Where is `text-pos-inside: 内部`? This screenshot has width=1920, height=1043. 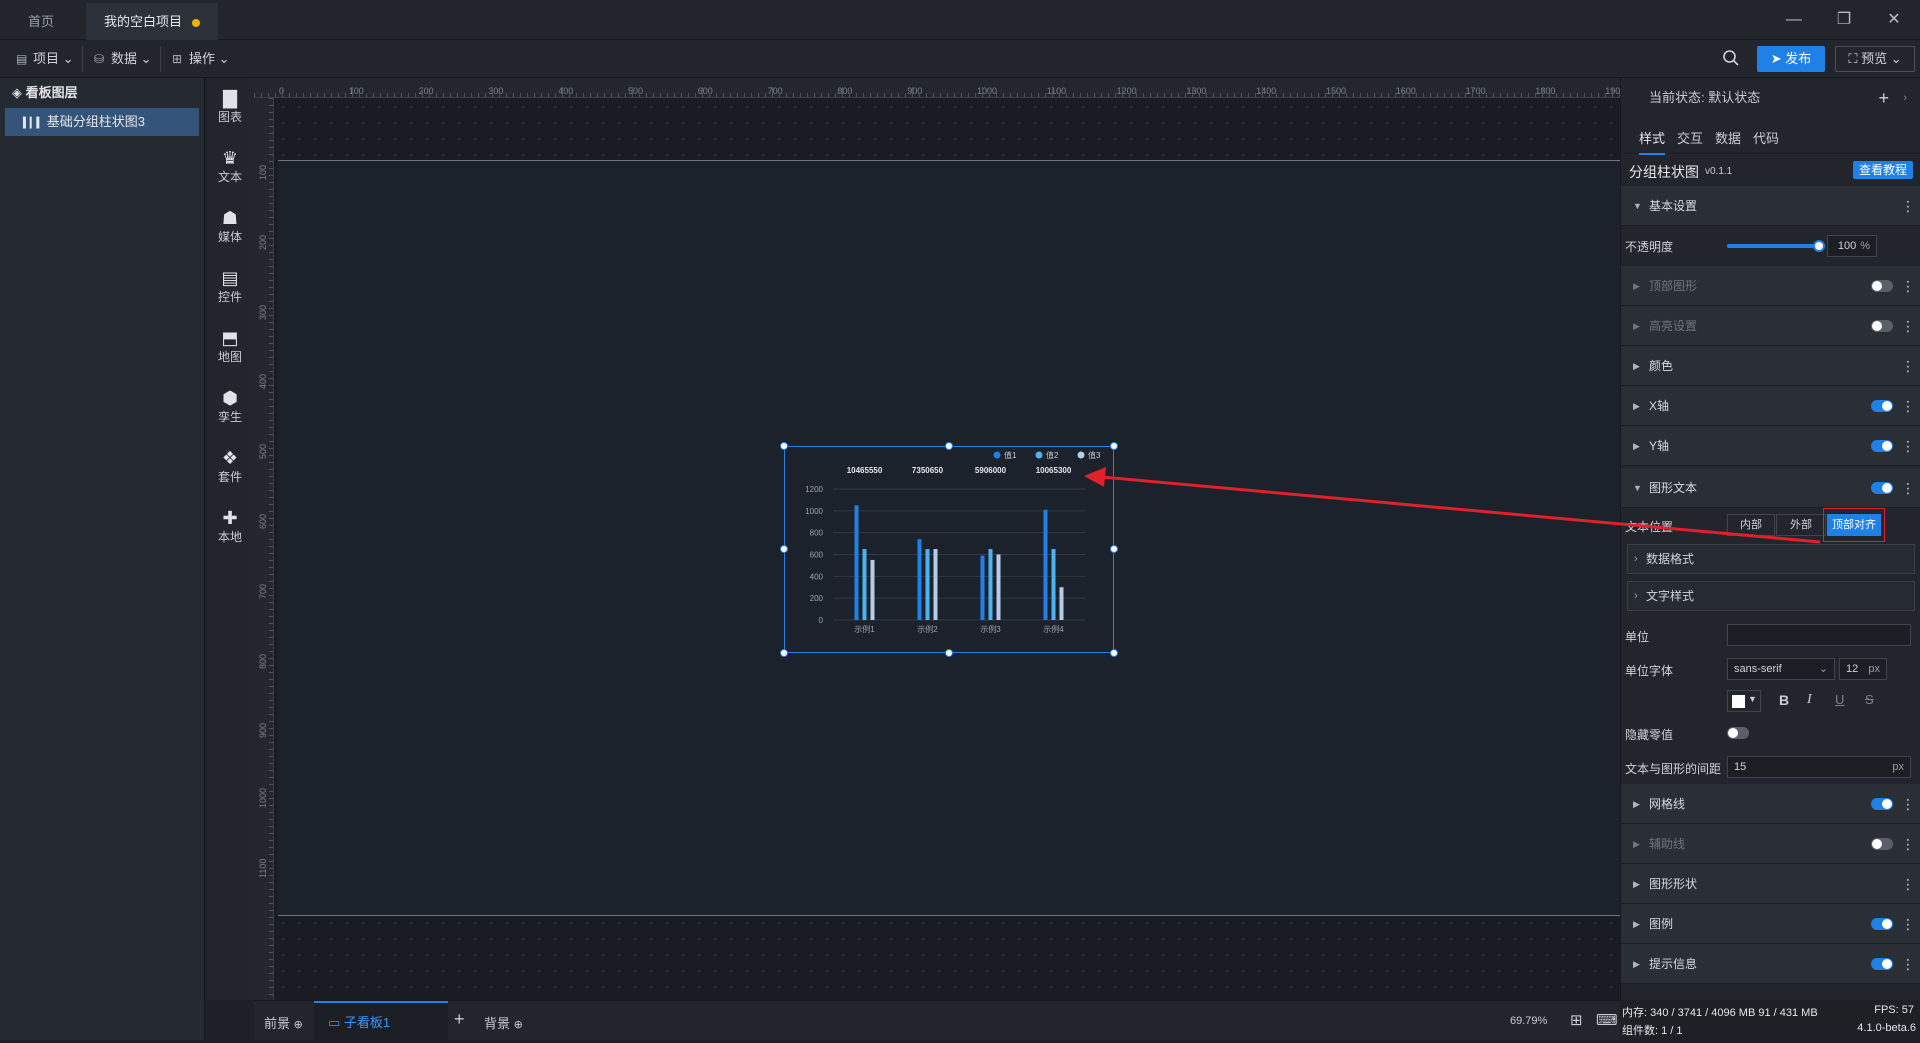 text-pos-inside: 内部 is located at coordinates (1751, 525).